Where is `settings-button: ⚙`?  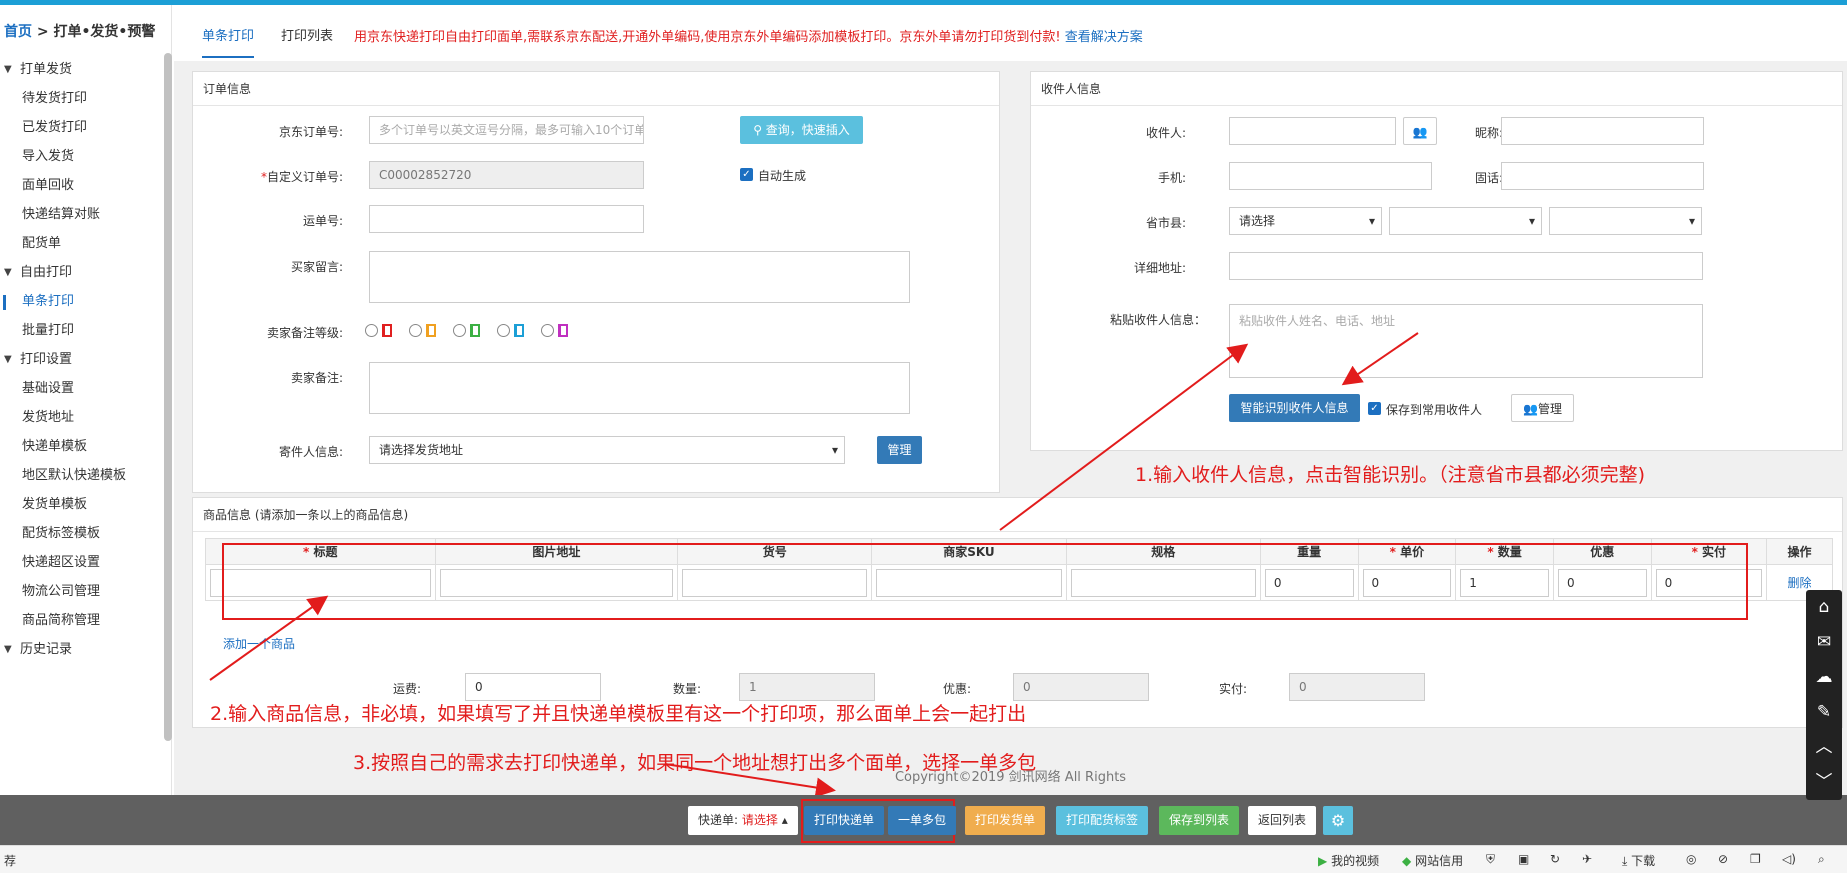
settings-button: ⚙ is located at coordinates (1338, 820).